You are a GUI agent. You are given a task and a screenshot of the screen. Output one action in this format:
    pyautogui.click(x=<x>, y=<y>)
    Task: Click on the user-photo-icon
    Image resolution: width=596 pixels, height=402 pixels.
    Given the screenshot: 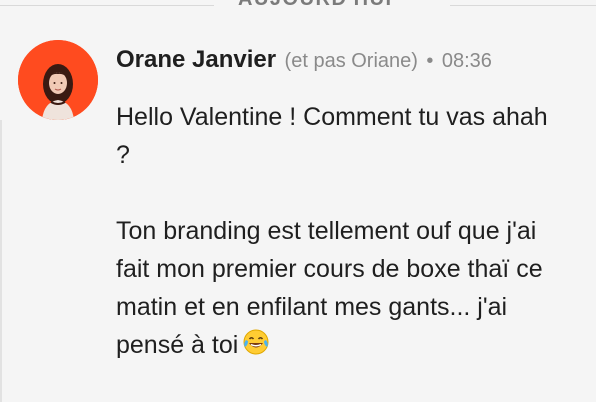 What is the action you would take?
    pyautogui.click(x=58, y=80)
    